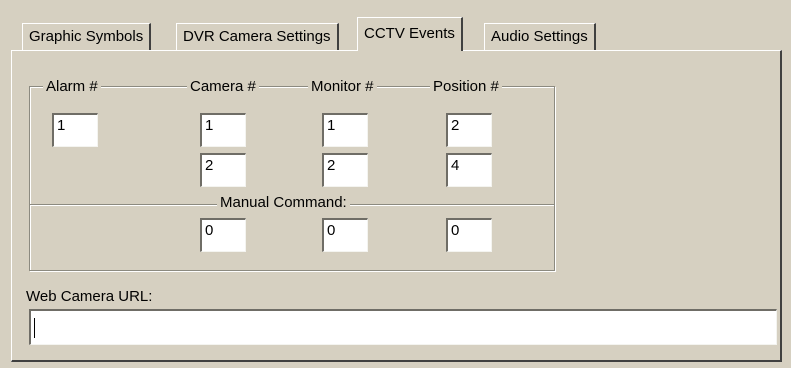  I want to click on position-number-field-2: 4, so click(469, 170).